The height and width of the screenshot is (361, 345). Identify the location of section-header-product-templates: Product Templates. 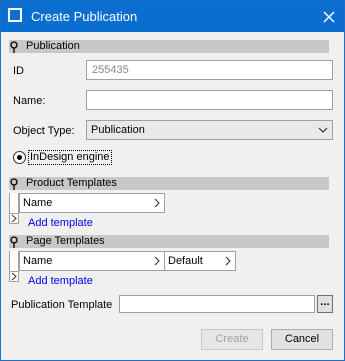
(169, 183).